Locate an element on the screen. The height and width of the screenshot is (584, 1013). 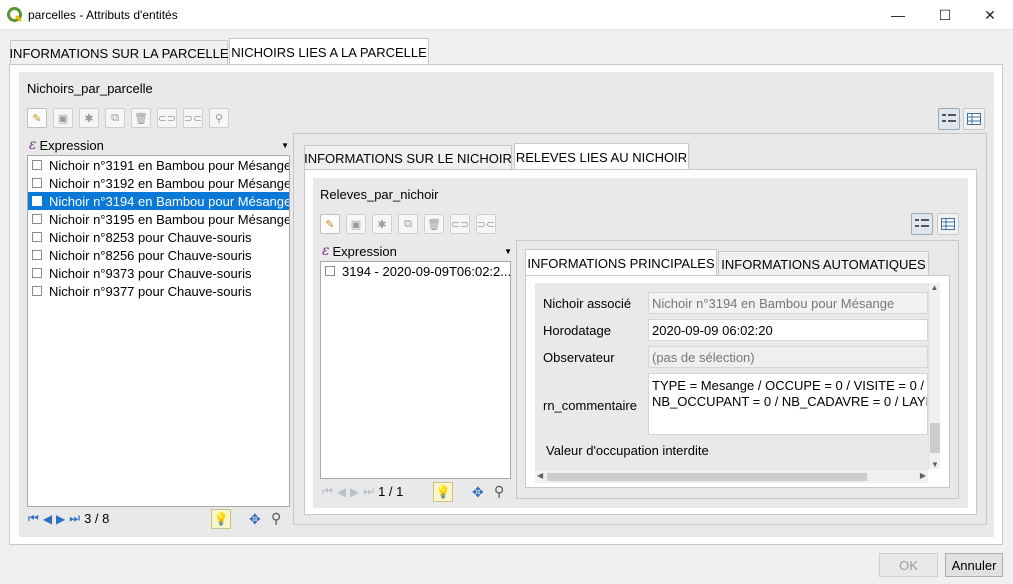
list-item-label: Nichoir n°9377 pour Chauve-souris is located at coordinates (150, 291).